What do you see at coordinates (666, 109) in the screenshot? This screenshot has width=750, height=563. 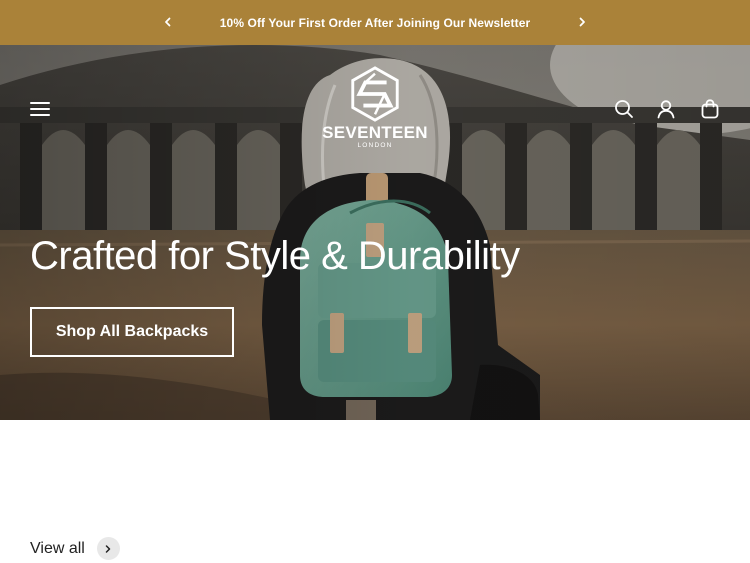 I see `account-icon` at bounding box center [666, 109].